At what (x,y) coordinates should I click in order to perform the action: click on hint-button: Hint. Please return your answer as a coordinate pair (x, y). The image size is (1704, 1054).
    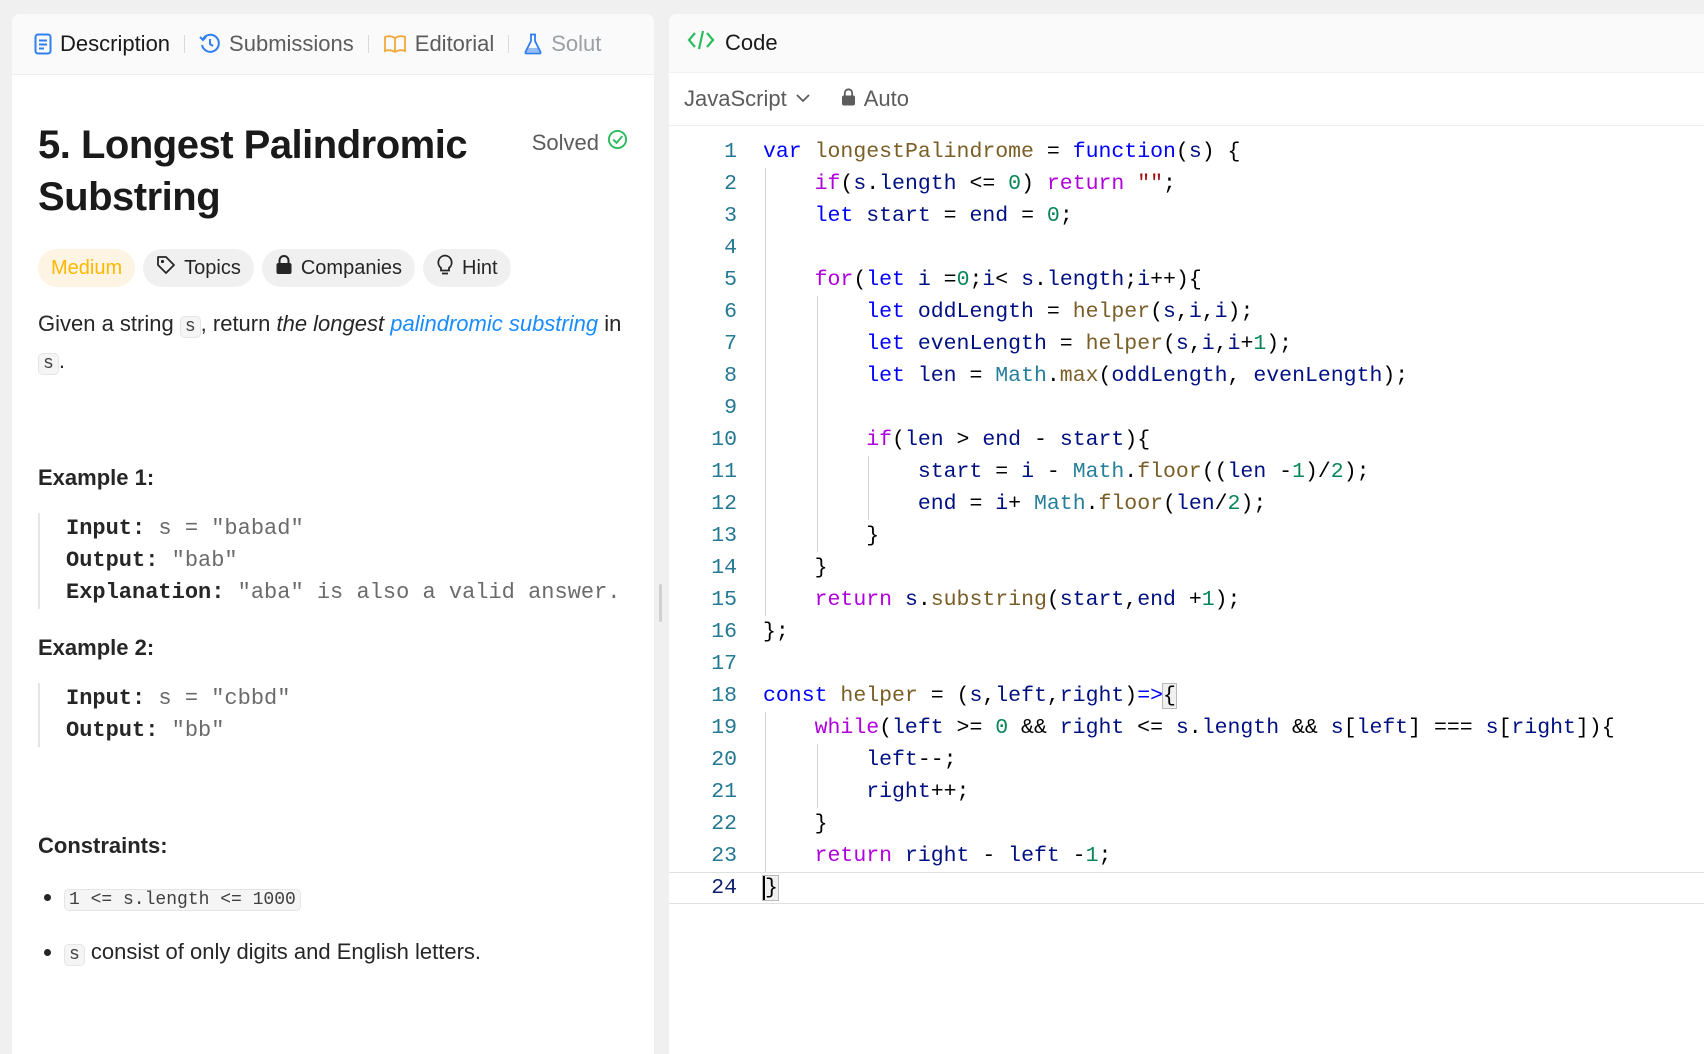
    Looking at the image, I should click on (467, 268).